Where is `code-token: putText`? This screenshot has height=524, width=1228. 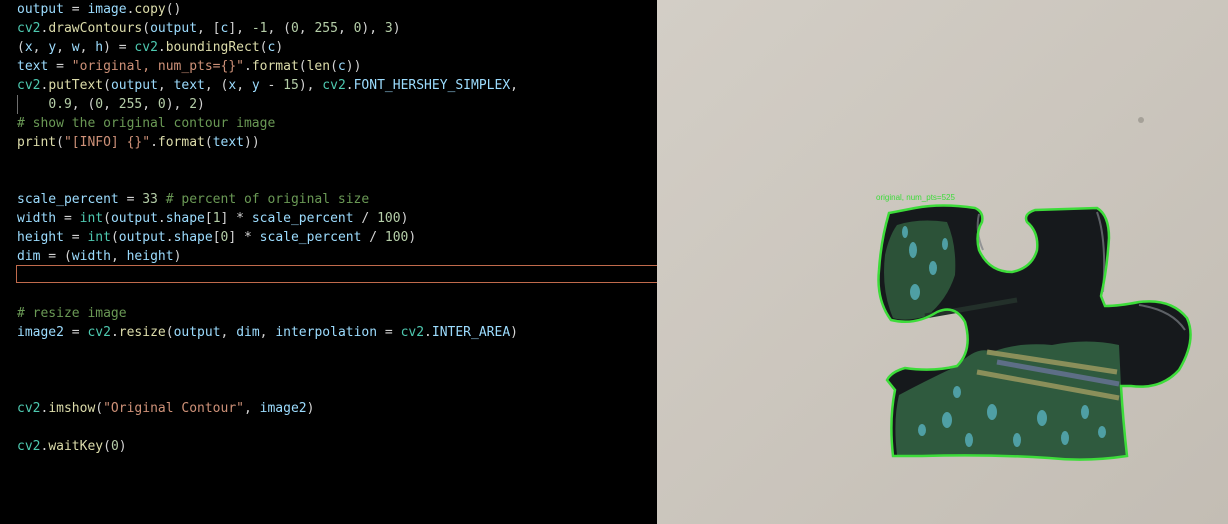
code-token: putText is located at coordinates (76, 85).